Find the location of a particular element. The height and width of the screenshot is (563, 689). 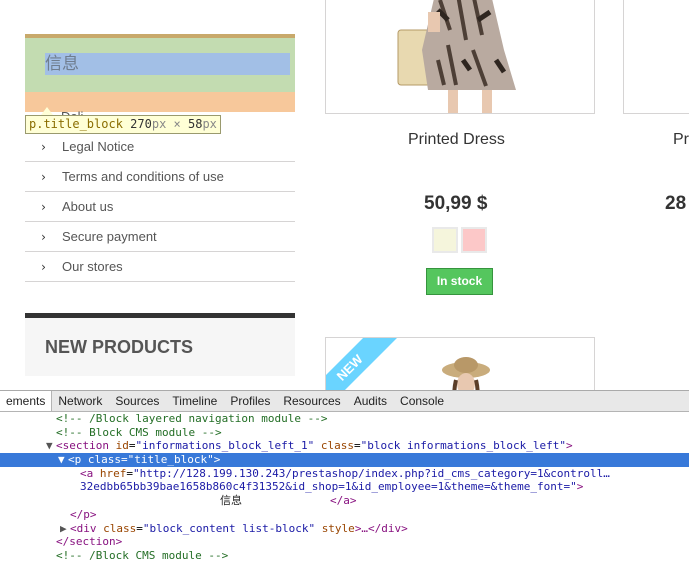

sidebar-item-label: About us is located at coordinates (88, 206).